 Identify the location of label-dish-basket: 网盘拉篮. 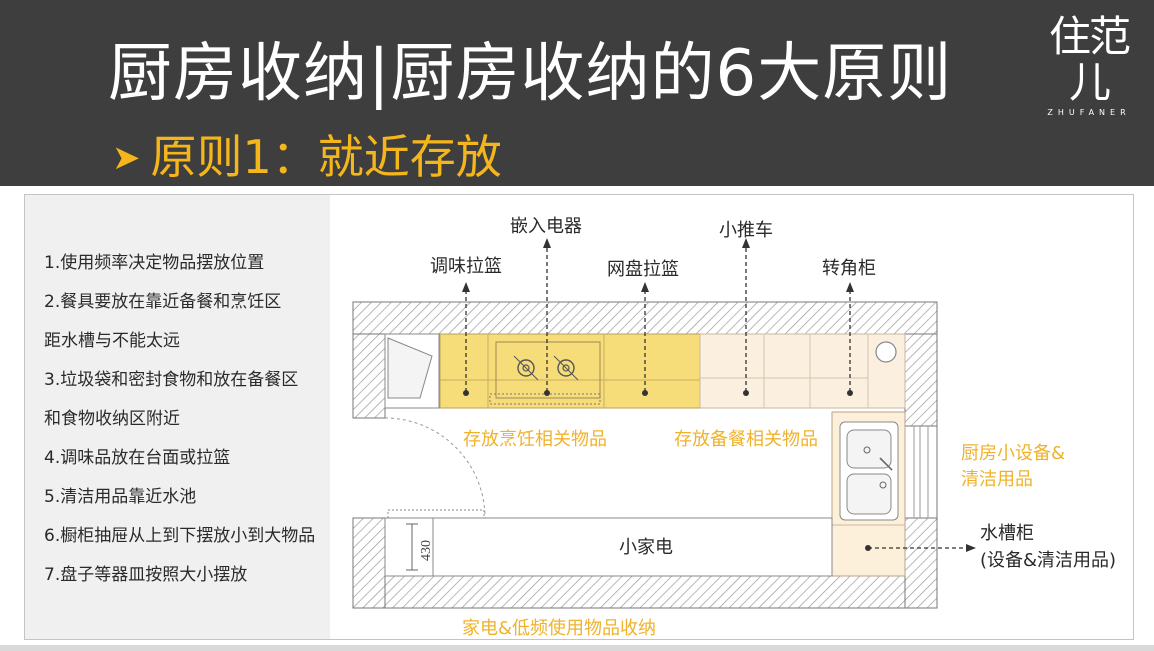
(643, 269).